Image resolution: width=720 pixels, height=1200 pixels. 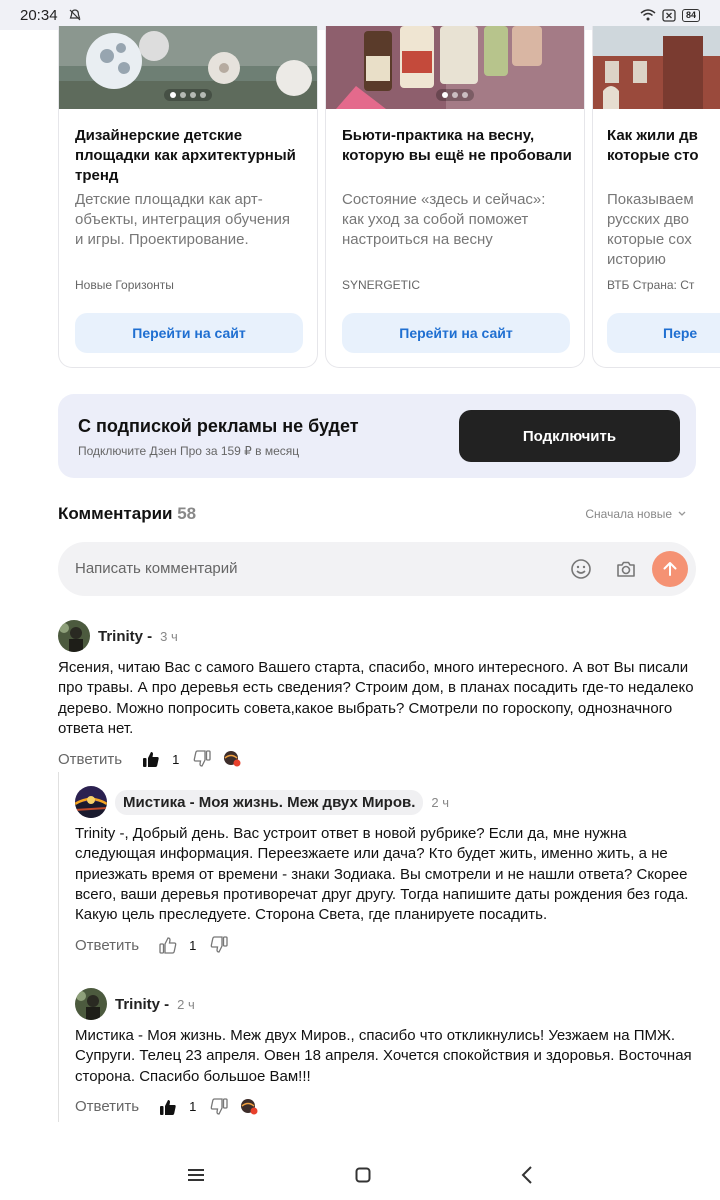 I want to click on ad-card-source: Новые Горизонты, so click(x=124, y=285).